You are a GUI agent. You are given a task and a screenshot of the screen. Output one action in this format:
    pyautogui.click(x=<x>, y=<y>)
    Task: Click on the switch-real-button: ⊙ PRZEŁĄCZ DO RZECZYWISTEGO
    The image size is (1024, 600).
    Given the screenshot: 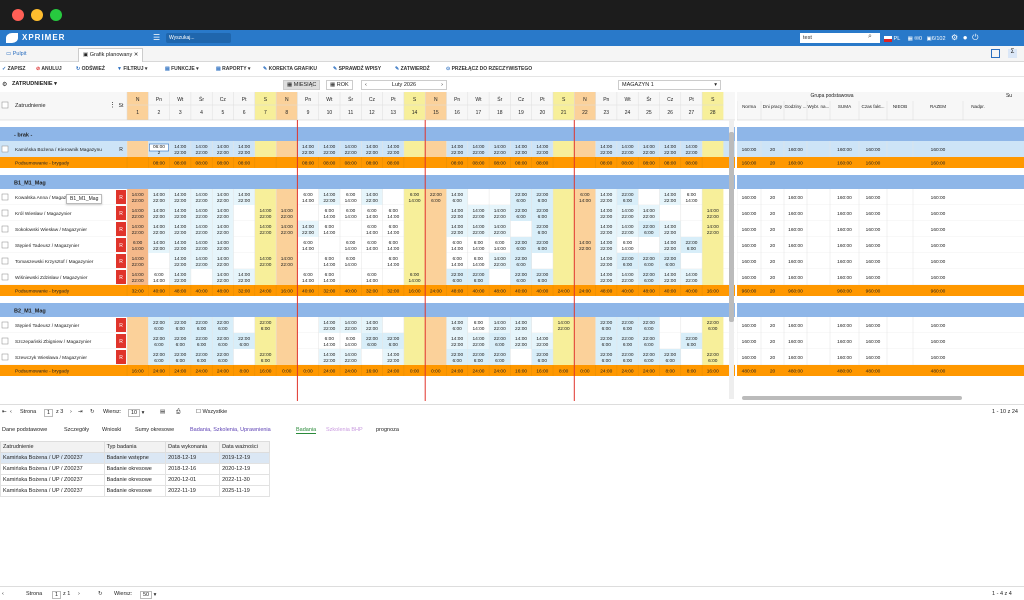 What is the action you would take?
    pyautogui.click(x=489, y=69)
    